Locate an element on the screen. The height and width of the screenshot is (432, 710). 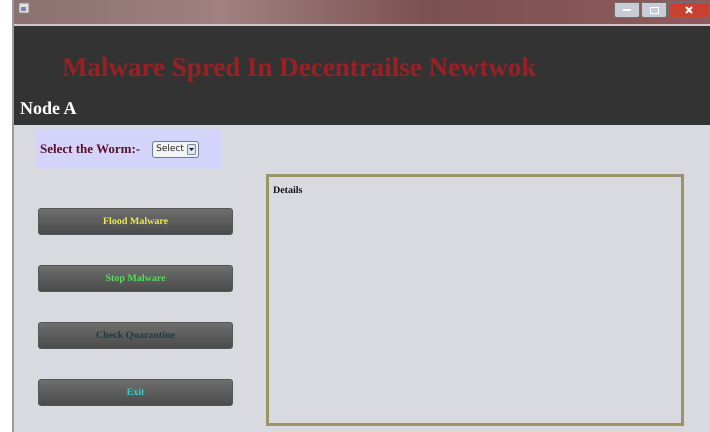
minimize-icon is located at coordinates (627, 10).